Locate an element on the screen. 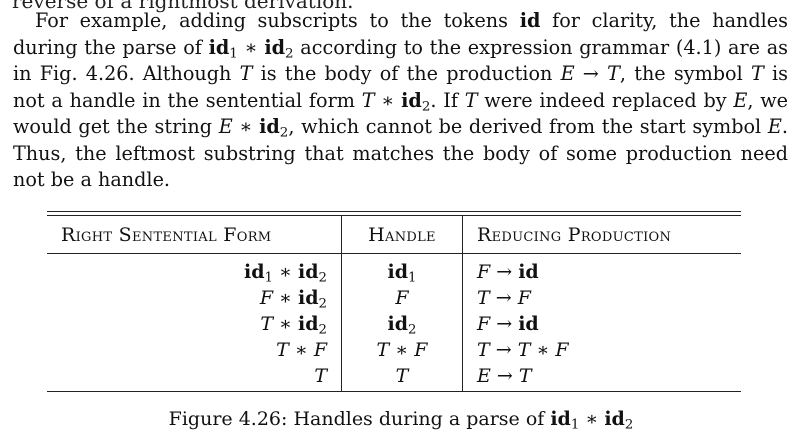 Image resolution: width=802 pixels, height=448 pixels. header-handle: Handle is located at coordinates (402, 235).